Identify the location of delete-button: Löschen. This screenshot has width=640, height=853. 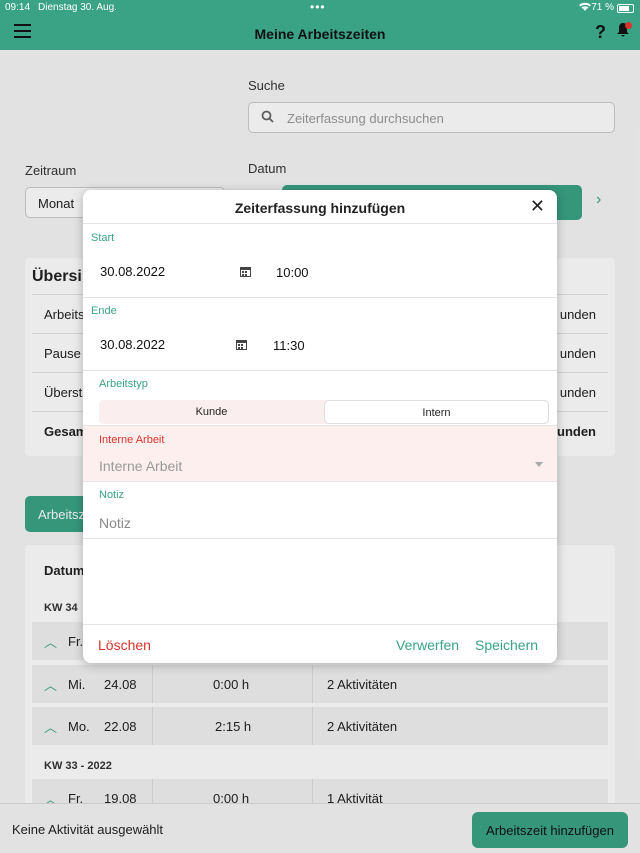
(124, 645).